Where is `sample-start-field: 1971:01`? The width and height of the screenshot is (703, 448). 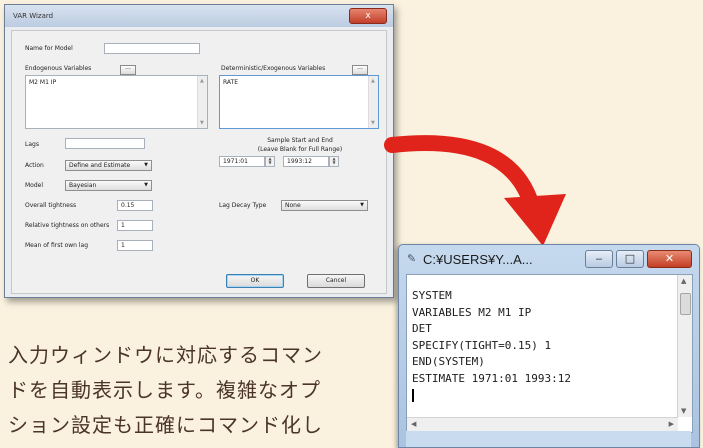 sample-start-field: 1971:01 is located at coordinates (242, 161).